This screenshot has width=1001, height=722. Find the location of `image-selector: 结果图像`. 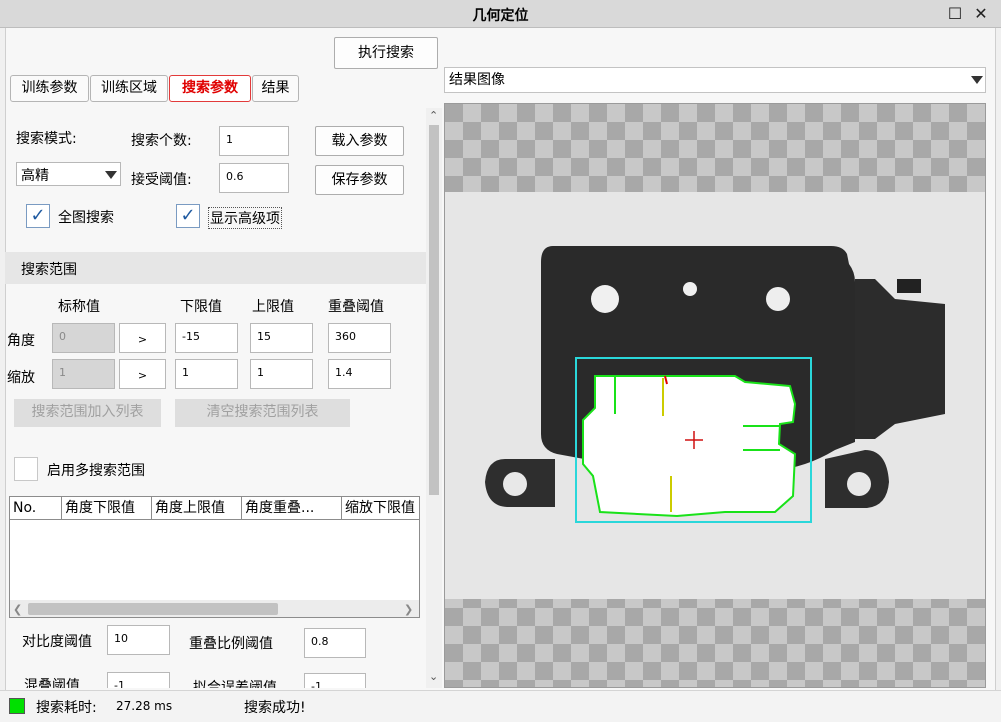

image-selector: 结果图像 is located at coordinates (715, 80).